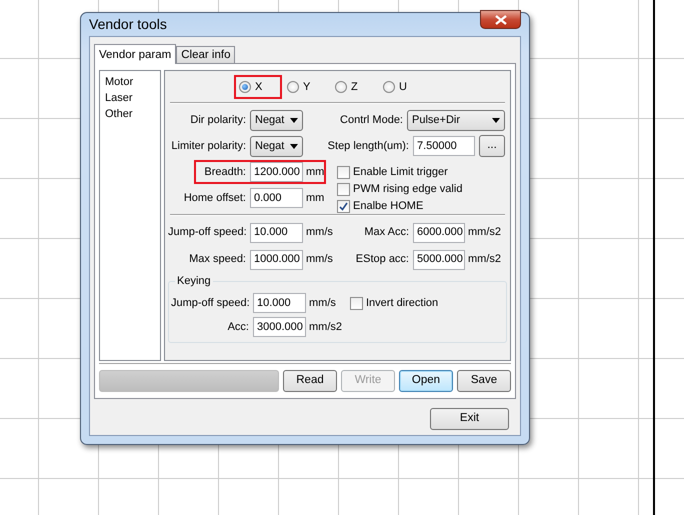 Image resolution: width=684 pixels, height=515 pixels. I want to click on radio-label: Z, so click(354, 87).